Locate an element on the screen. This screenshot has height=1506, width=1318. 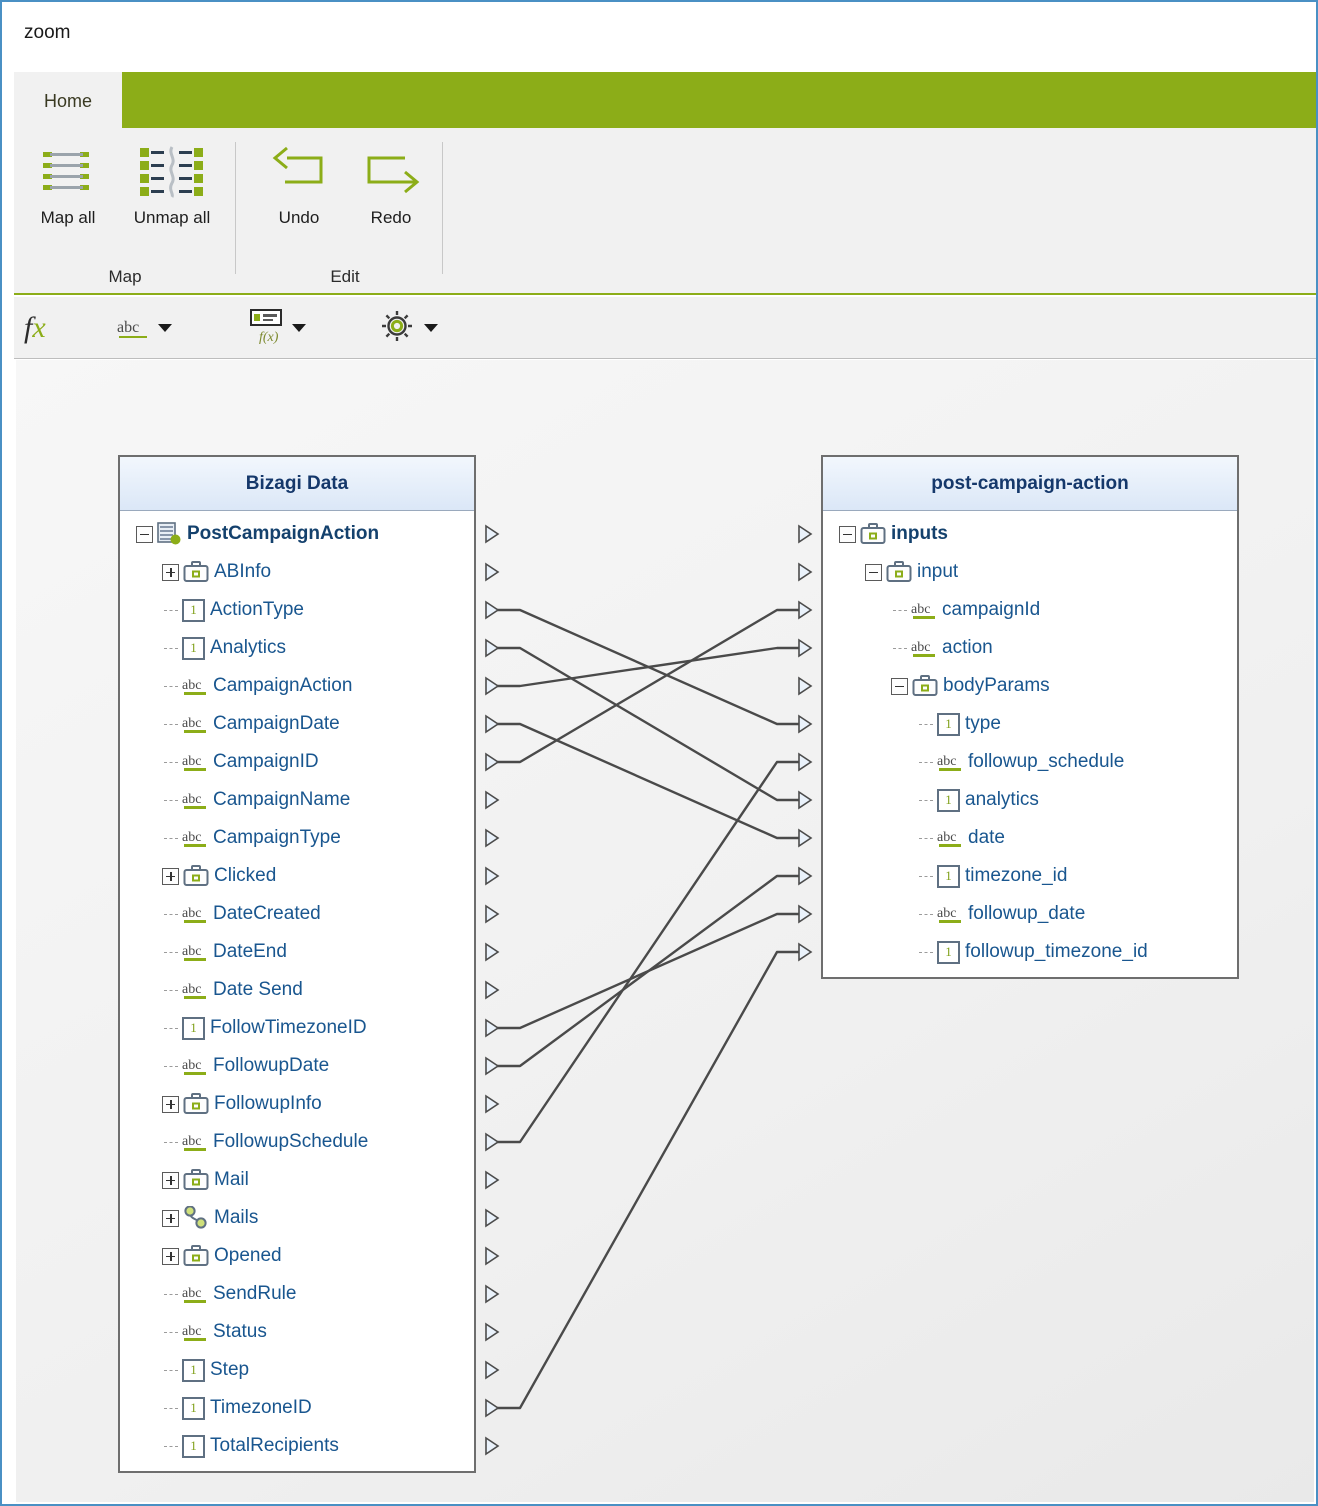
tree-node: FollowupInfo is located at coordinates (310, 1104).